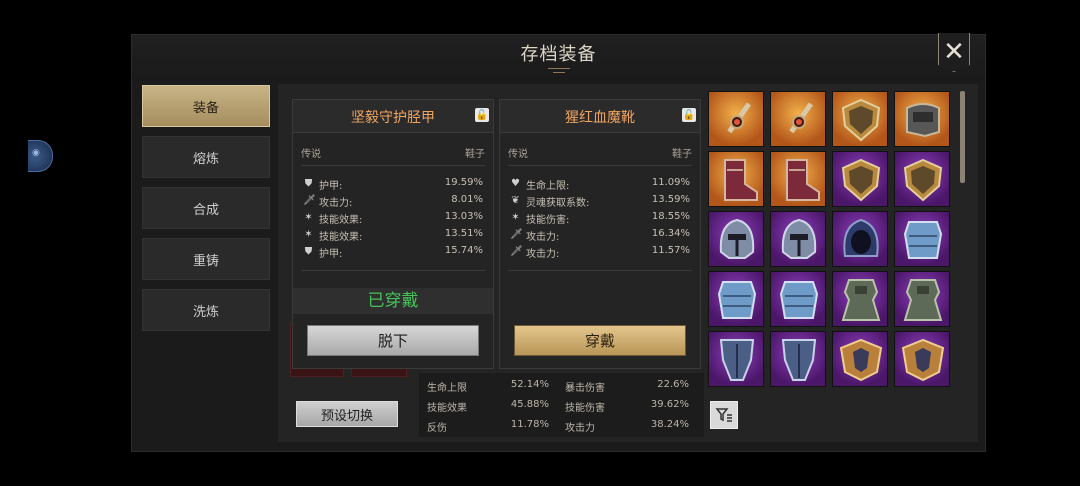  I want to click on stat-row: 🗡 攻击力: 11.57%, so click(600, 253).